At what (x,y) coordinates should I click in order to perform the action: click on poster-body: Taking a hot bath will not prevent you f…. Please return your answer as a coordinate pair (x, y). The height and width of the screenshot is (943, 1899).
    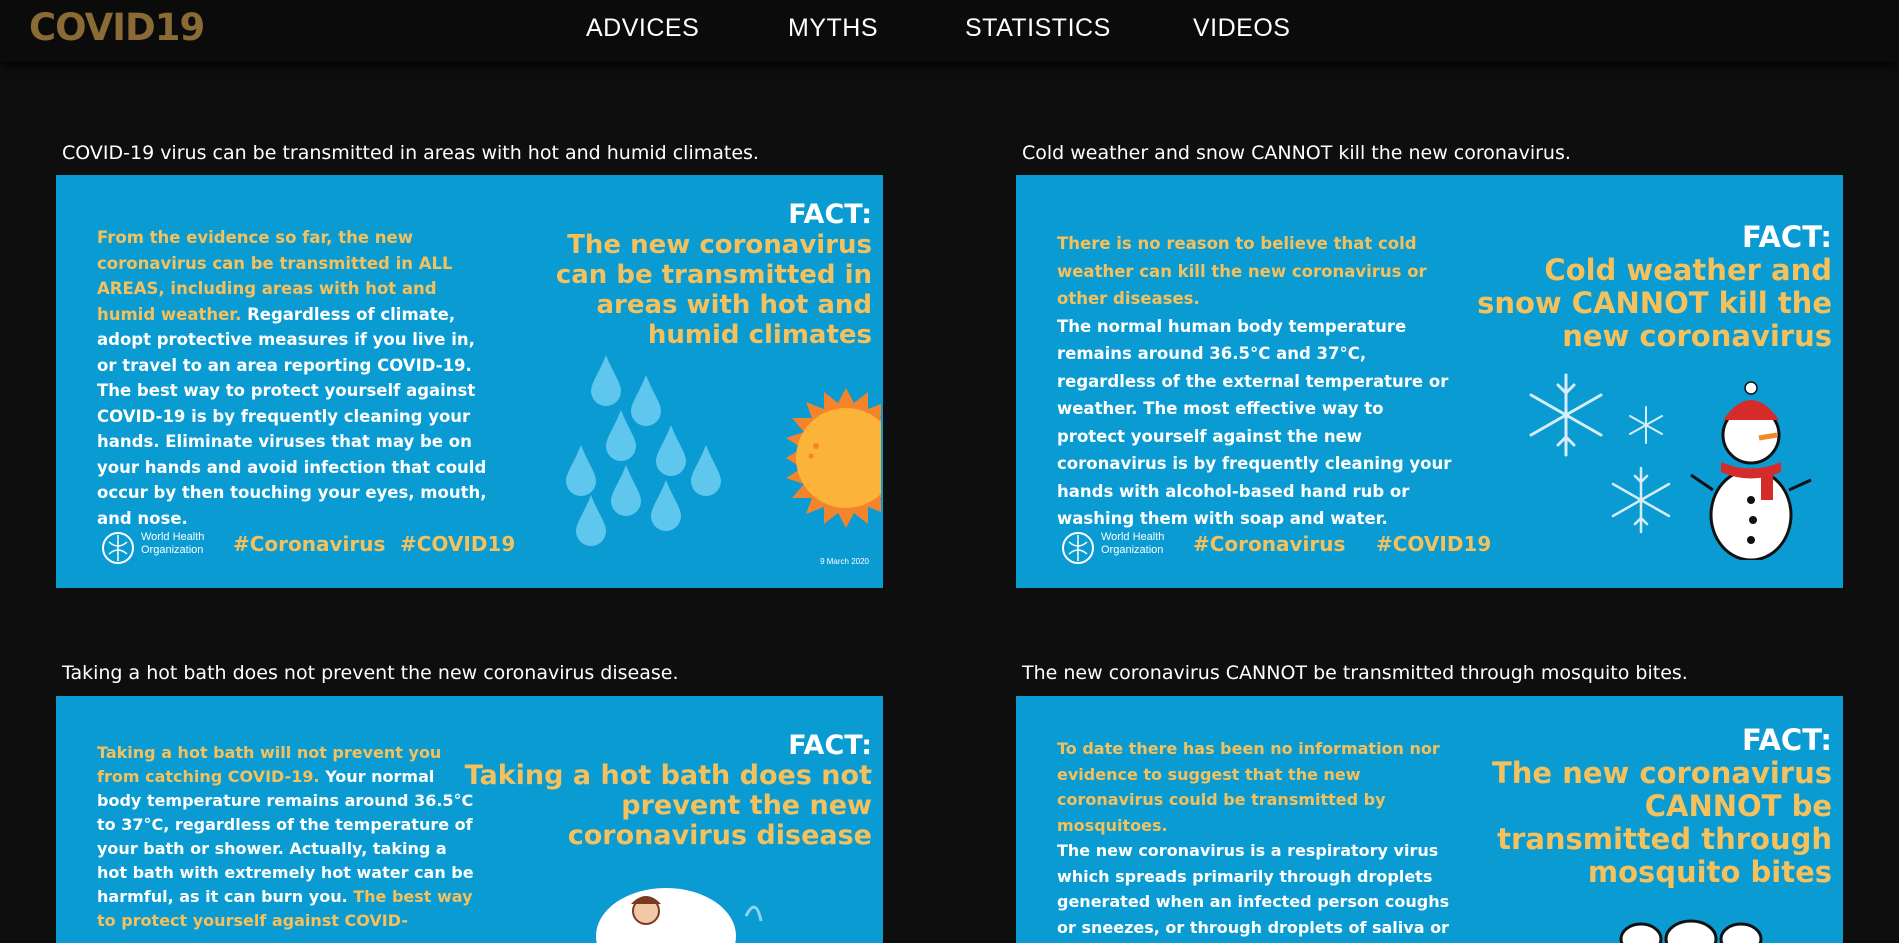
    Looking at the image, I should click on (287, 837).